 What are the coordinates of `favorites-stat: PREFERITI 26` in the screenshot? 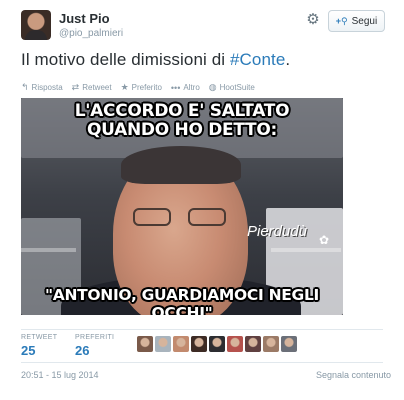 It's located at (94, 346).